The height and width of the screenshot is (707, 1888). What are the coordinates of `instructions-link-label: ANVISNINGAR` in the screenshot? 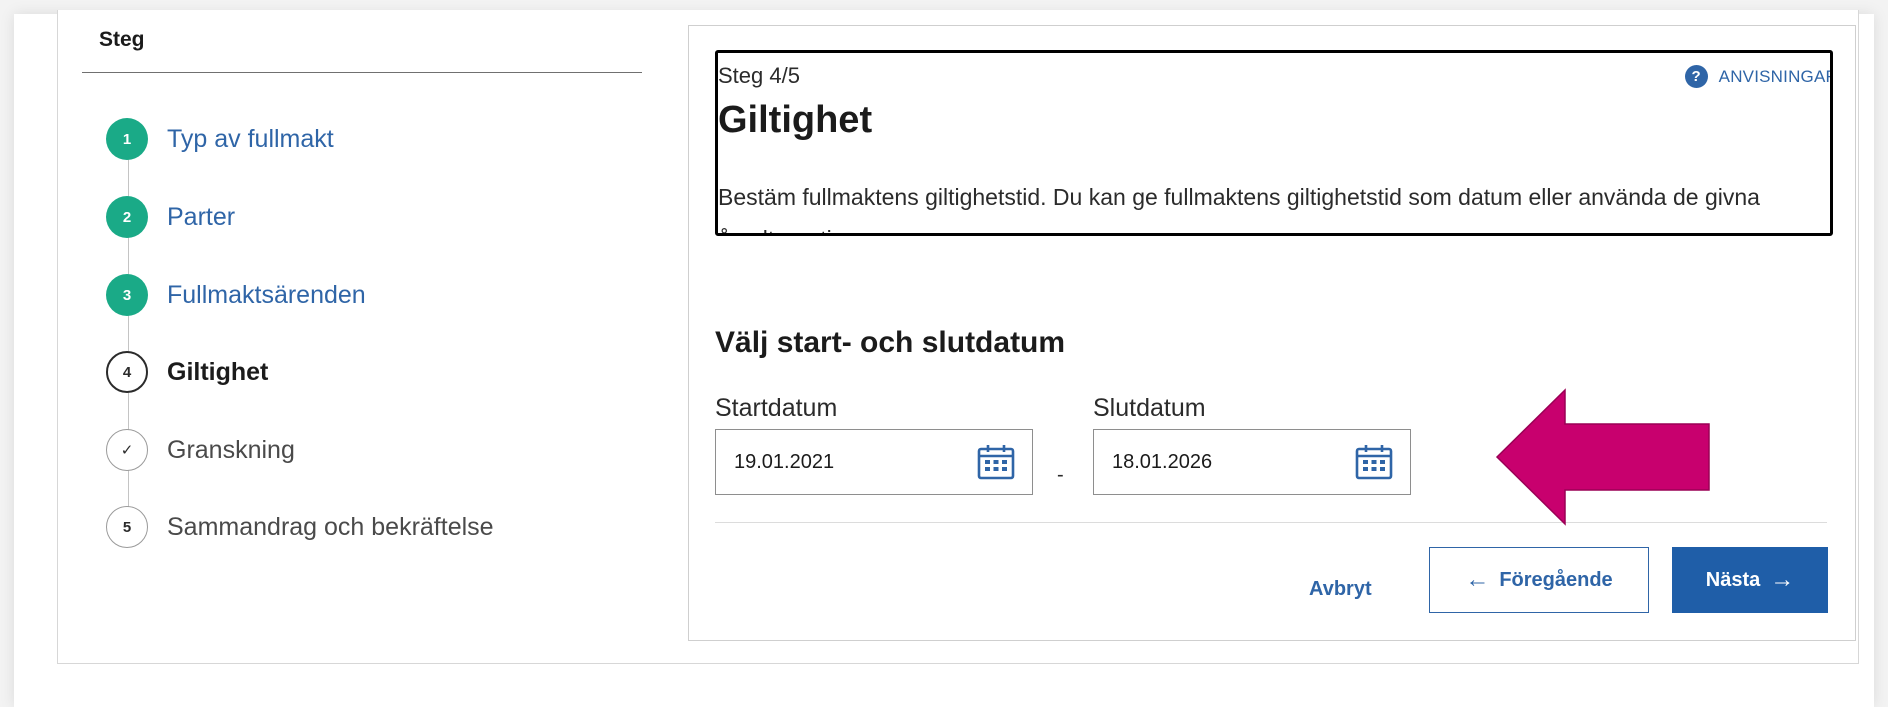 It's located at (1774, 77).